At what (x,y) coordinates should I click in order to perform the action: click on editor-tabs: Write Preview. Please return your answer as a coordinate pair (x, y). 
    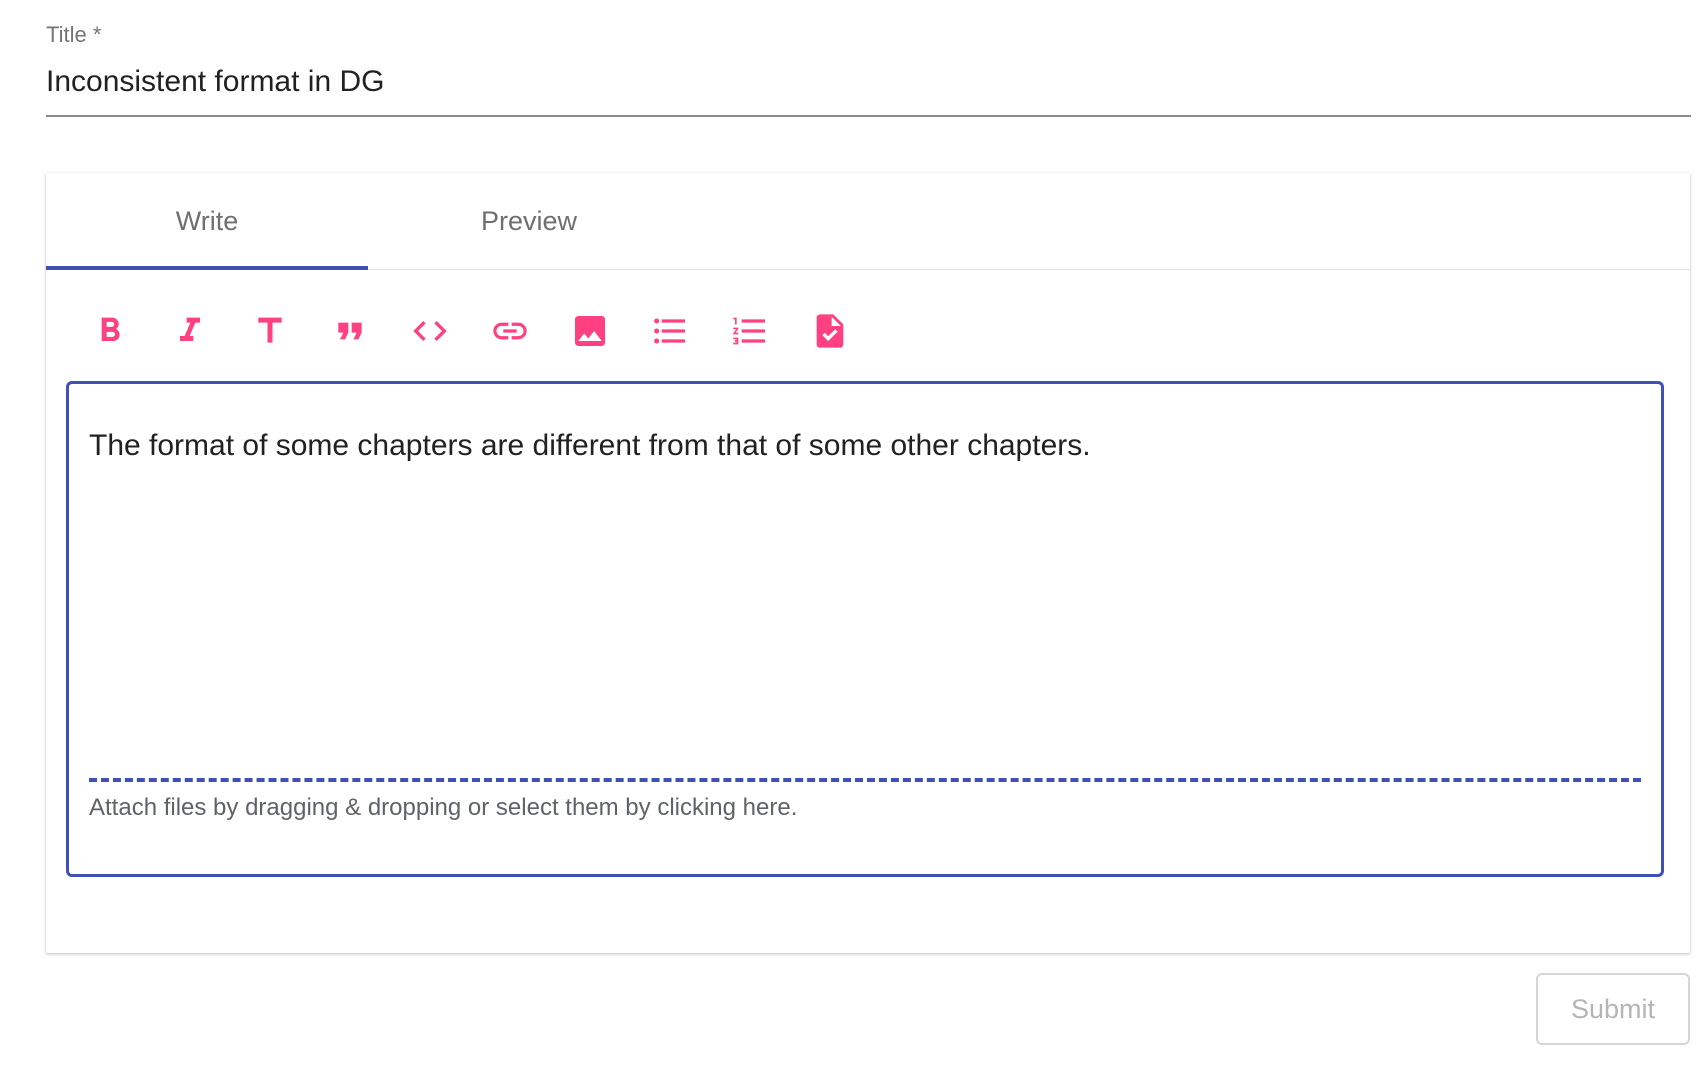
    Looking at the image, I should click on (868, 221).